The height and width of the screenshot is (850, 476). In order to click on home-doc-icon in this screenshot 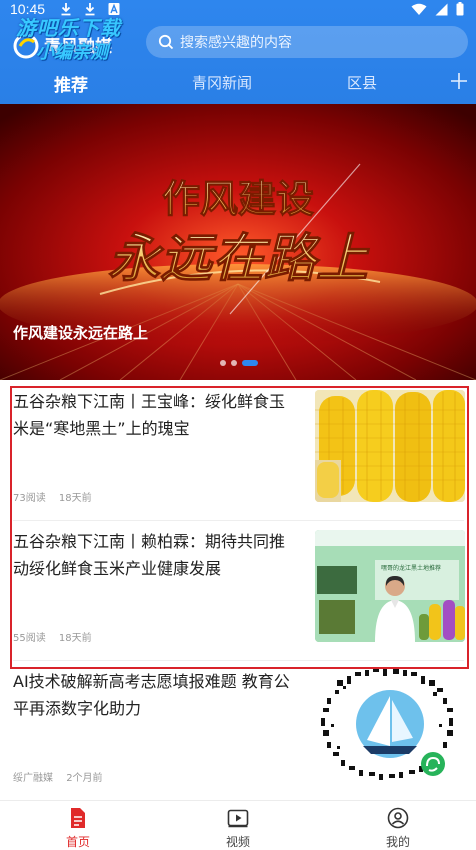, I will do `click(78, 818)`.